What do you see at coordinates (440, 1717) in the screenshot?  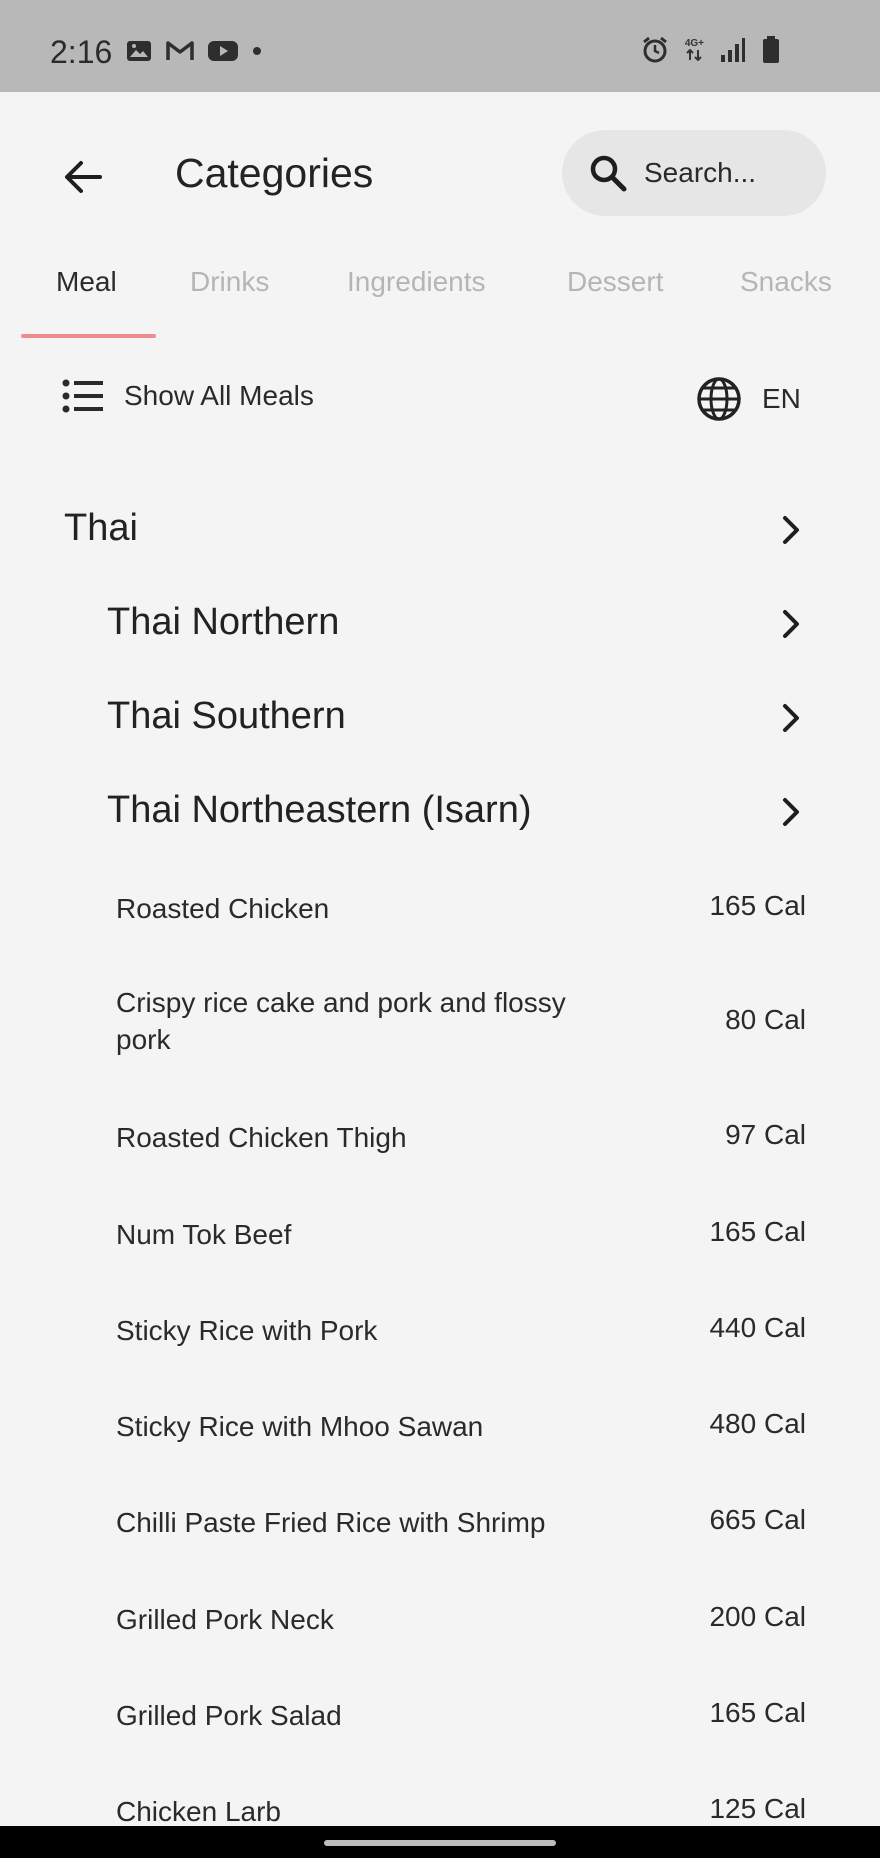 I see `meal-row: Grilled Pork Salad 165 Cal` at bounding box center [440, 1717].